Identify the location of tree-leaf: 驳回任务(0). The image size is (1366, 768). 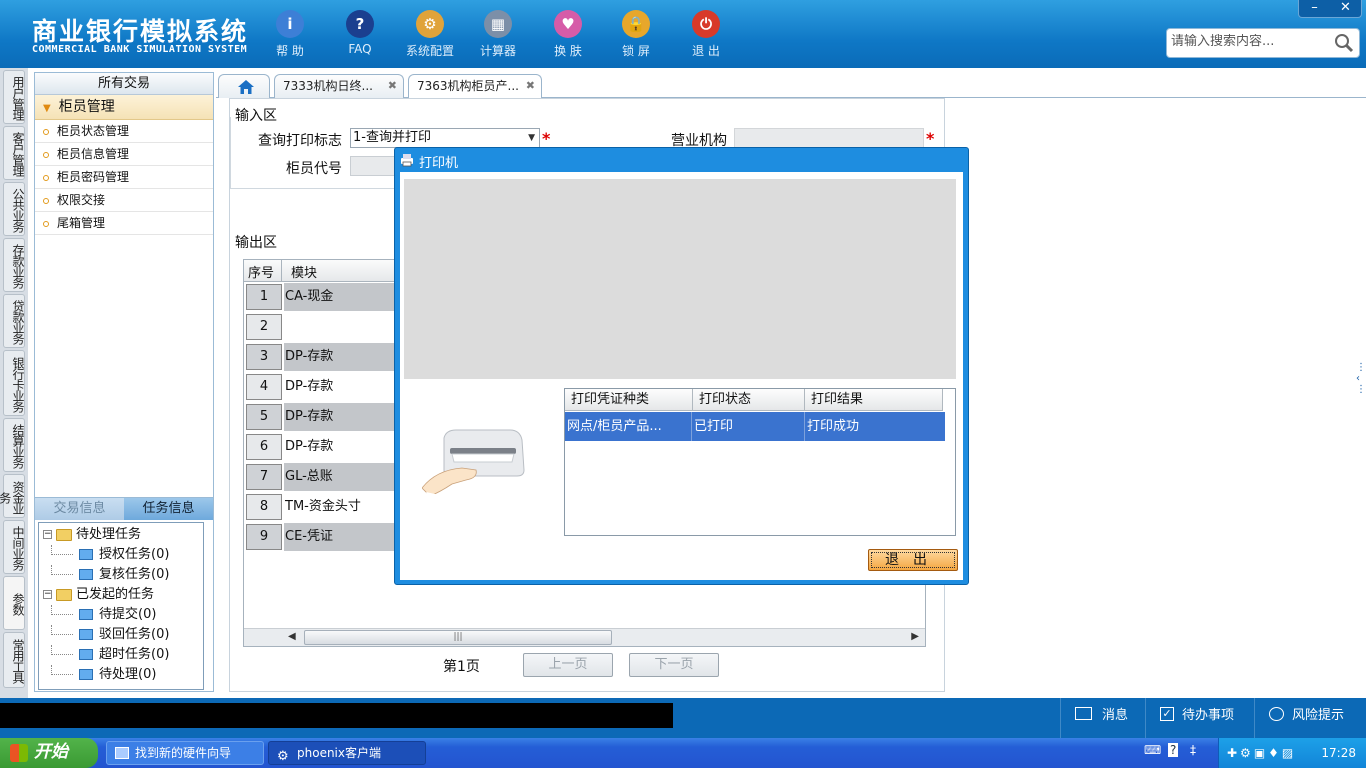
(122, 635).